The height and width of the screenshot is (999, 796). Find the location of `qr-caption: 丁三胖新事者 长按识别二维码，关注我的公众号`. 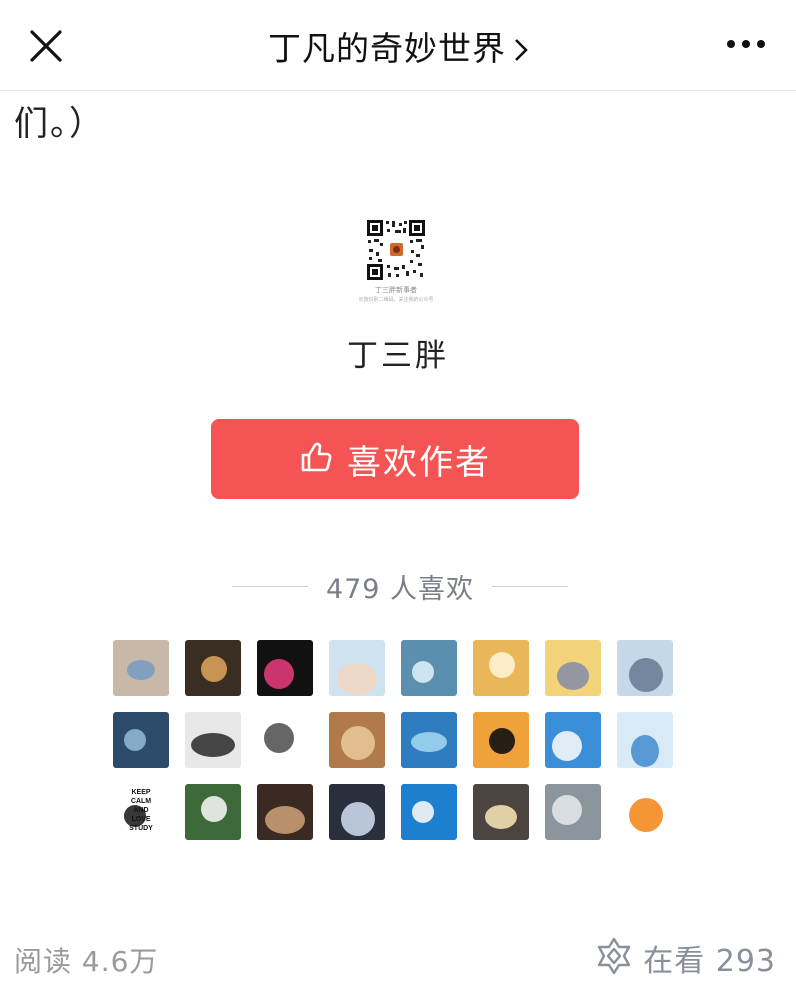

qr-caption: 丁三胖新事者 长按识别二维码，关注我的公众号 is located at coordinates (396, 295).